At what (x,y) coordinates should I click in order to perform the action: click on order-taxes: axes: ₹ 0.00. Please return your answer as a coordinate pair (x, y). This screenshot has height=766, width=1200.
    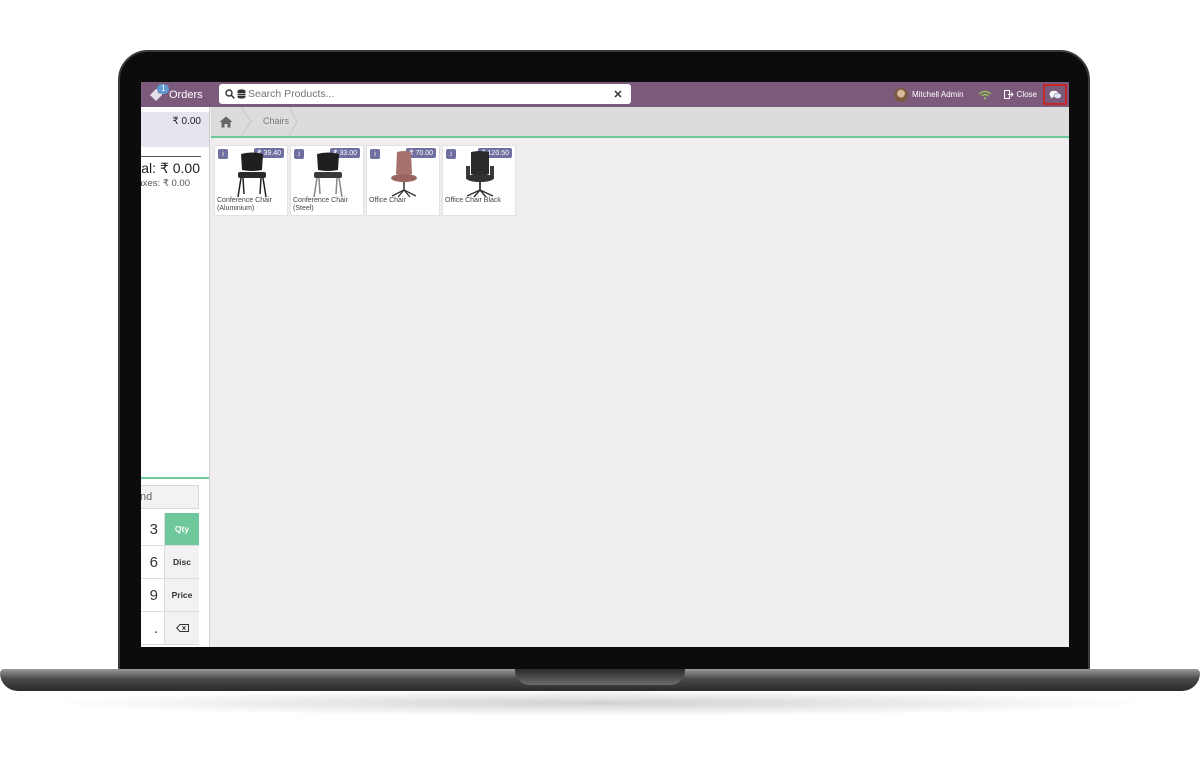
    Looking at the image, I should click on (165, 183).